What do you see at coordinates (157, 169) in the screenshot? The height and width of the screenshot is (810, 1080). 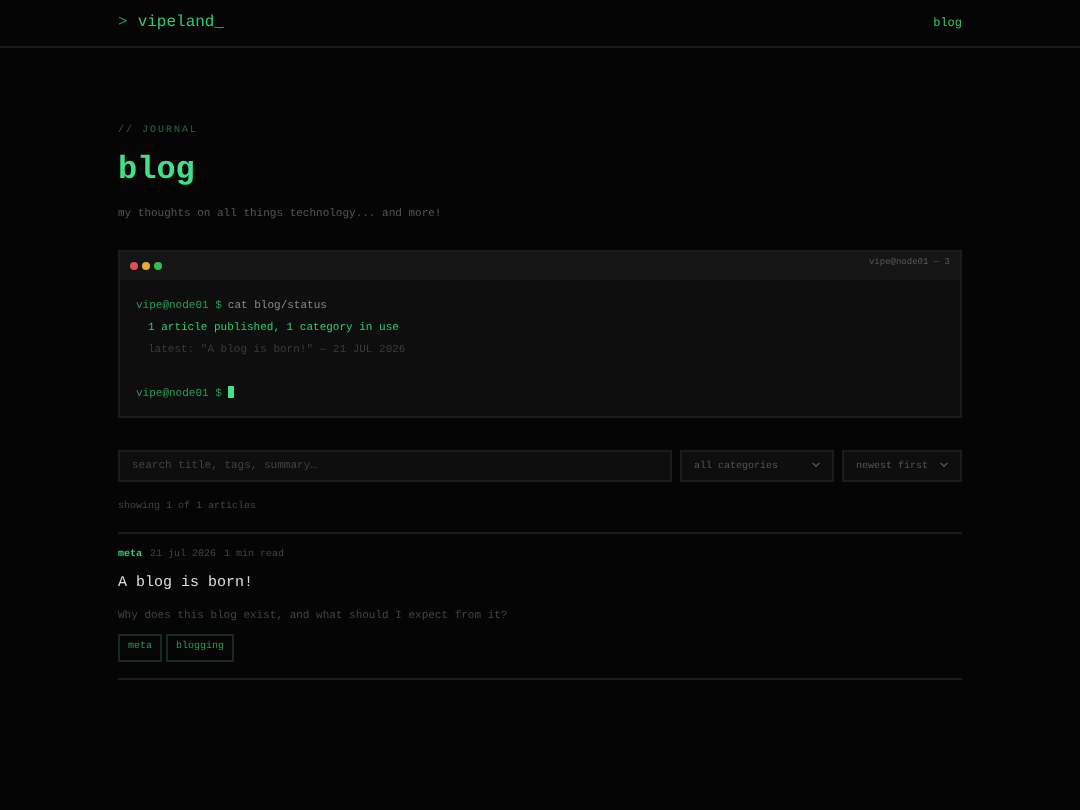 I see `page-title: blog` at bounding box center [157, 169].